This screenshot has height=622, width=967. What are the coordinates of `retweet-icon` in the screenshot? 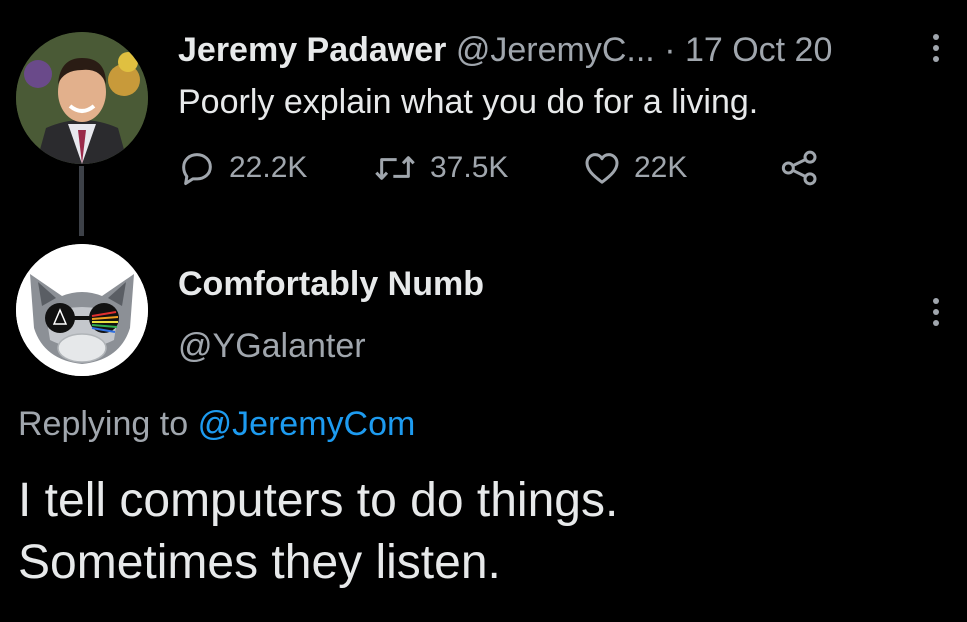 It's located at (395, 168).